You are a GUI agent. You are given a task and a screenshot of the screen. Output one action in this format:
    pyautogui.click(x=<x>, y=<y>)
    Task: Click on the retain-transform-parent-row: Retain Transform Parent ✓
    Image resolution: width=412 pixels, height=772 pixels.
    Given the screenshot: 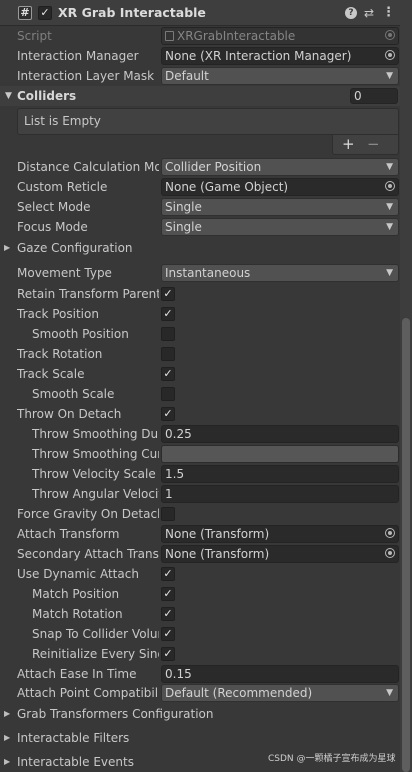 What is the action you would take?
    pyautogui.click(x=200, y=294)
    